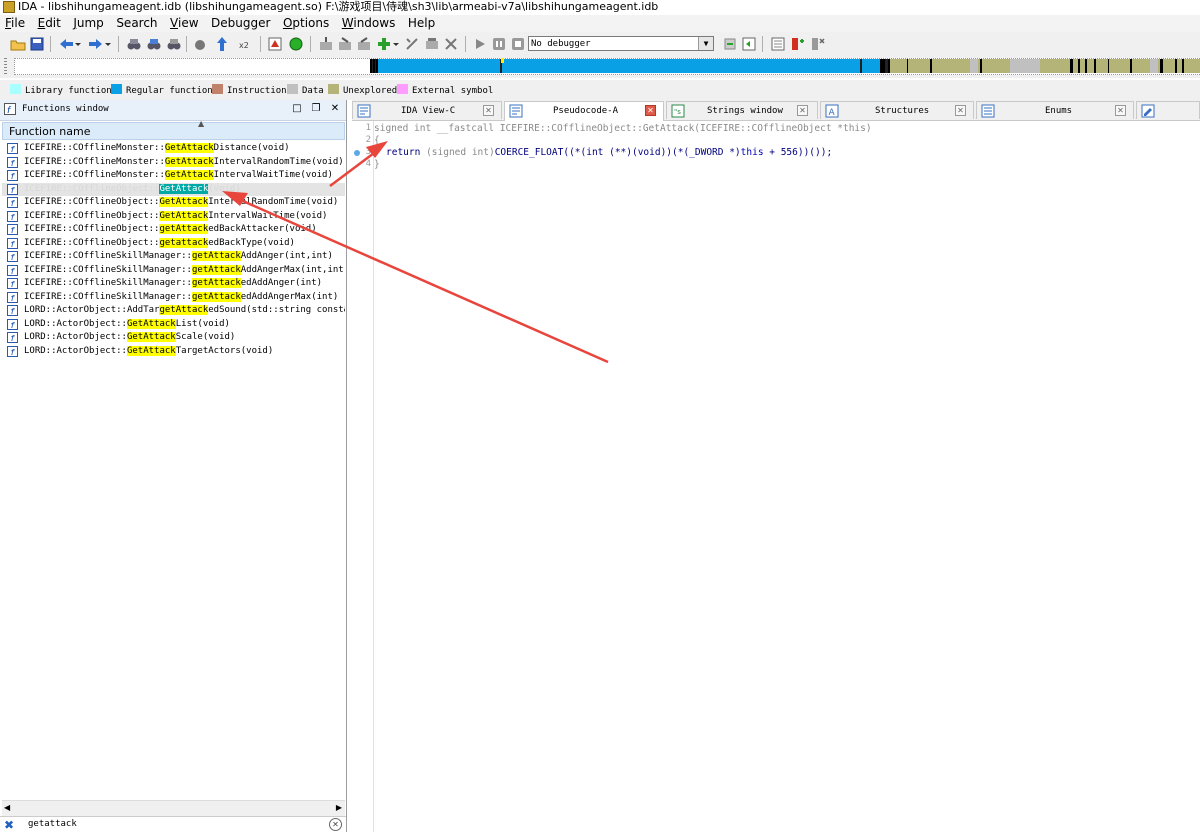  I want to click on function-row: f LORD::ActorObject::GetAttackList(void), so click(173, 325).